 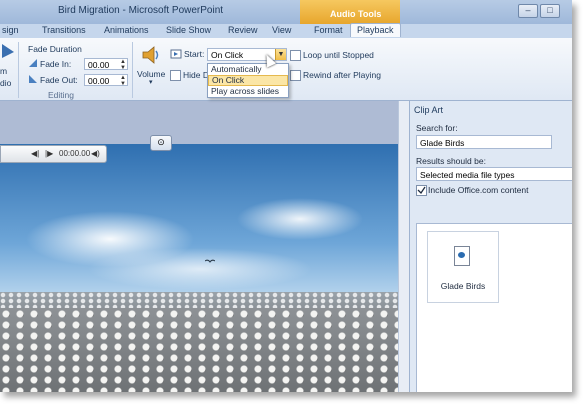 What do you see at coordinates (484, 142) in the screenshot?
I see `search-input: Glade Birds` at bounding box center [484, 142].